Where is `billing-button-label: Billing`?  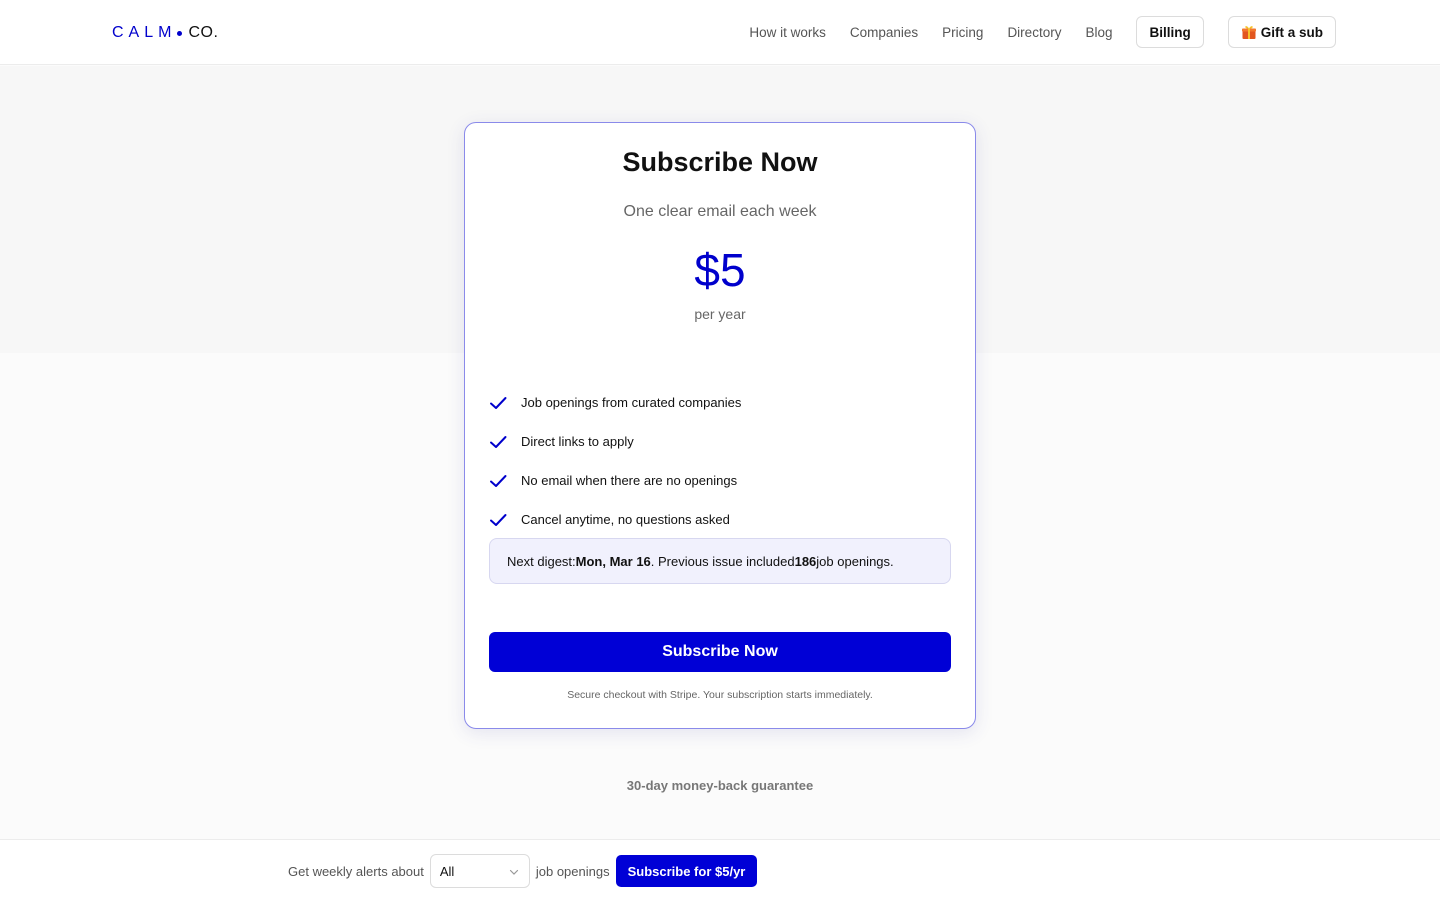
billing-button-label: Billing is located at coordinates (1170, 32).